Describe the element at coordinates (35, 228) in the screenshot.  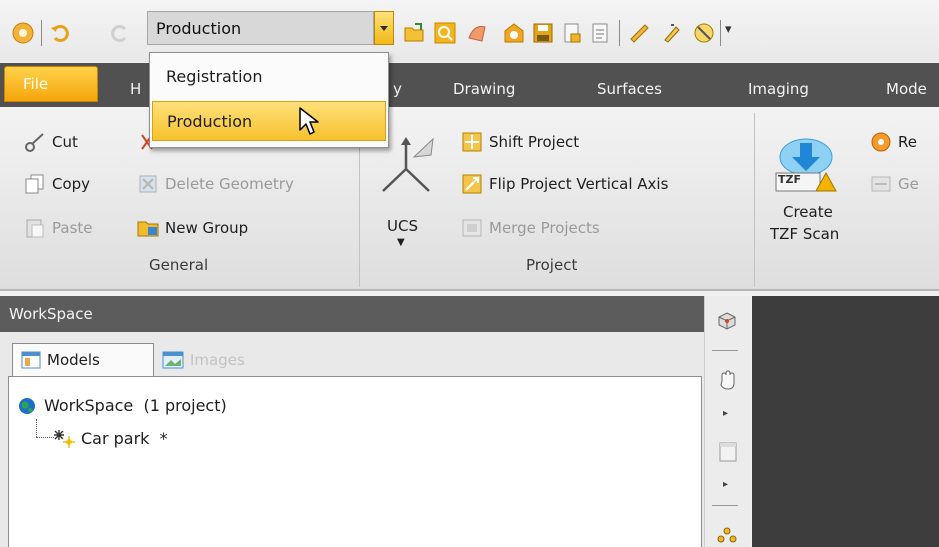
I see `paste-icon` at that location.